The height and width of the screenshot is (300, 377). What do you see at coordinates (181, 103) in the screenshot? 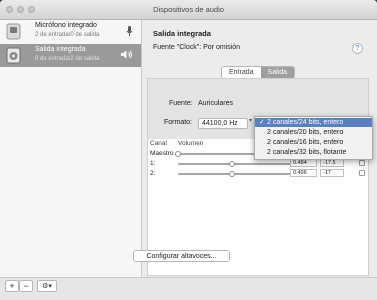
I see `source-label: Fuente:` at bounding box center [181, 103].